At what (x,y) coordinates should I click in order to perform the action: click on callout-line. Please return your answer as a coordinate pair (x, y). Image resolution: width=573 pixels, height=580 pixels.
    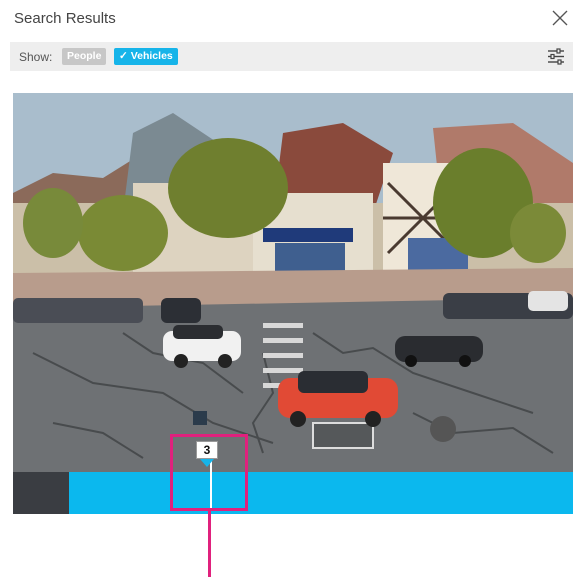
    Looking at the image, I should click on (209, 544).